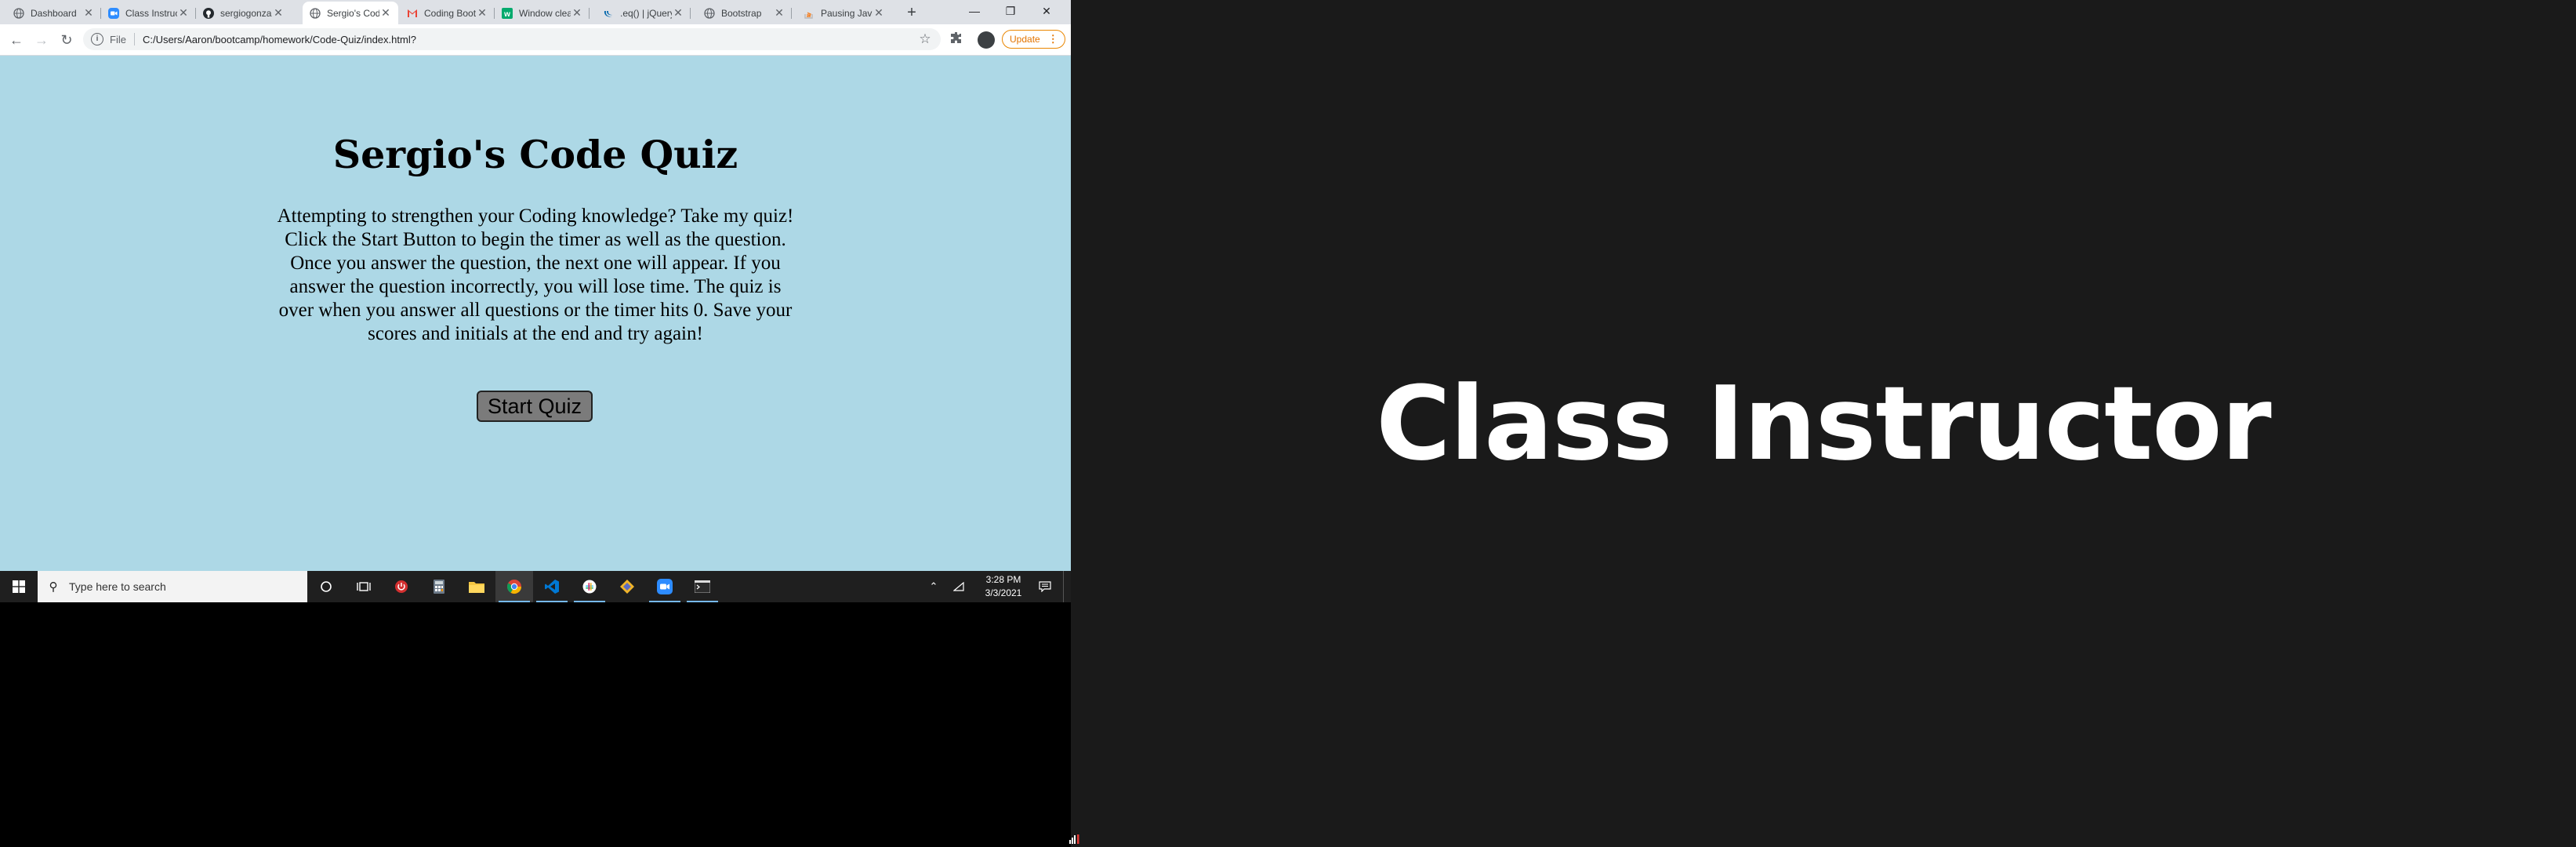 Image resolution: width=2576 pixels, height=847 pixels. What do you see at coordinates (535, 154) in the screenshot?
I see `page-title: Sergio's Code Quiz` at bounding box center [535, 154].